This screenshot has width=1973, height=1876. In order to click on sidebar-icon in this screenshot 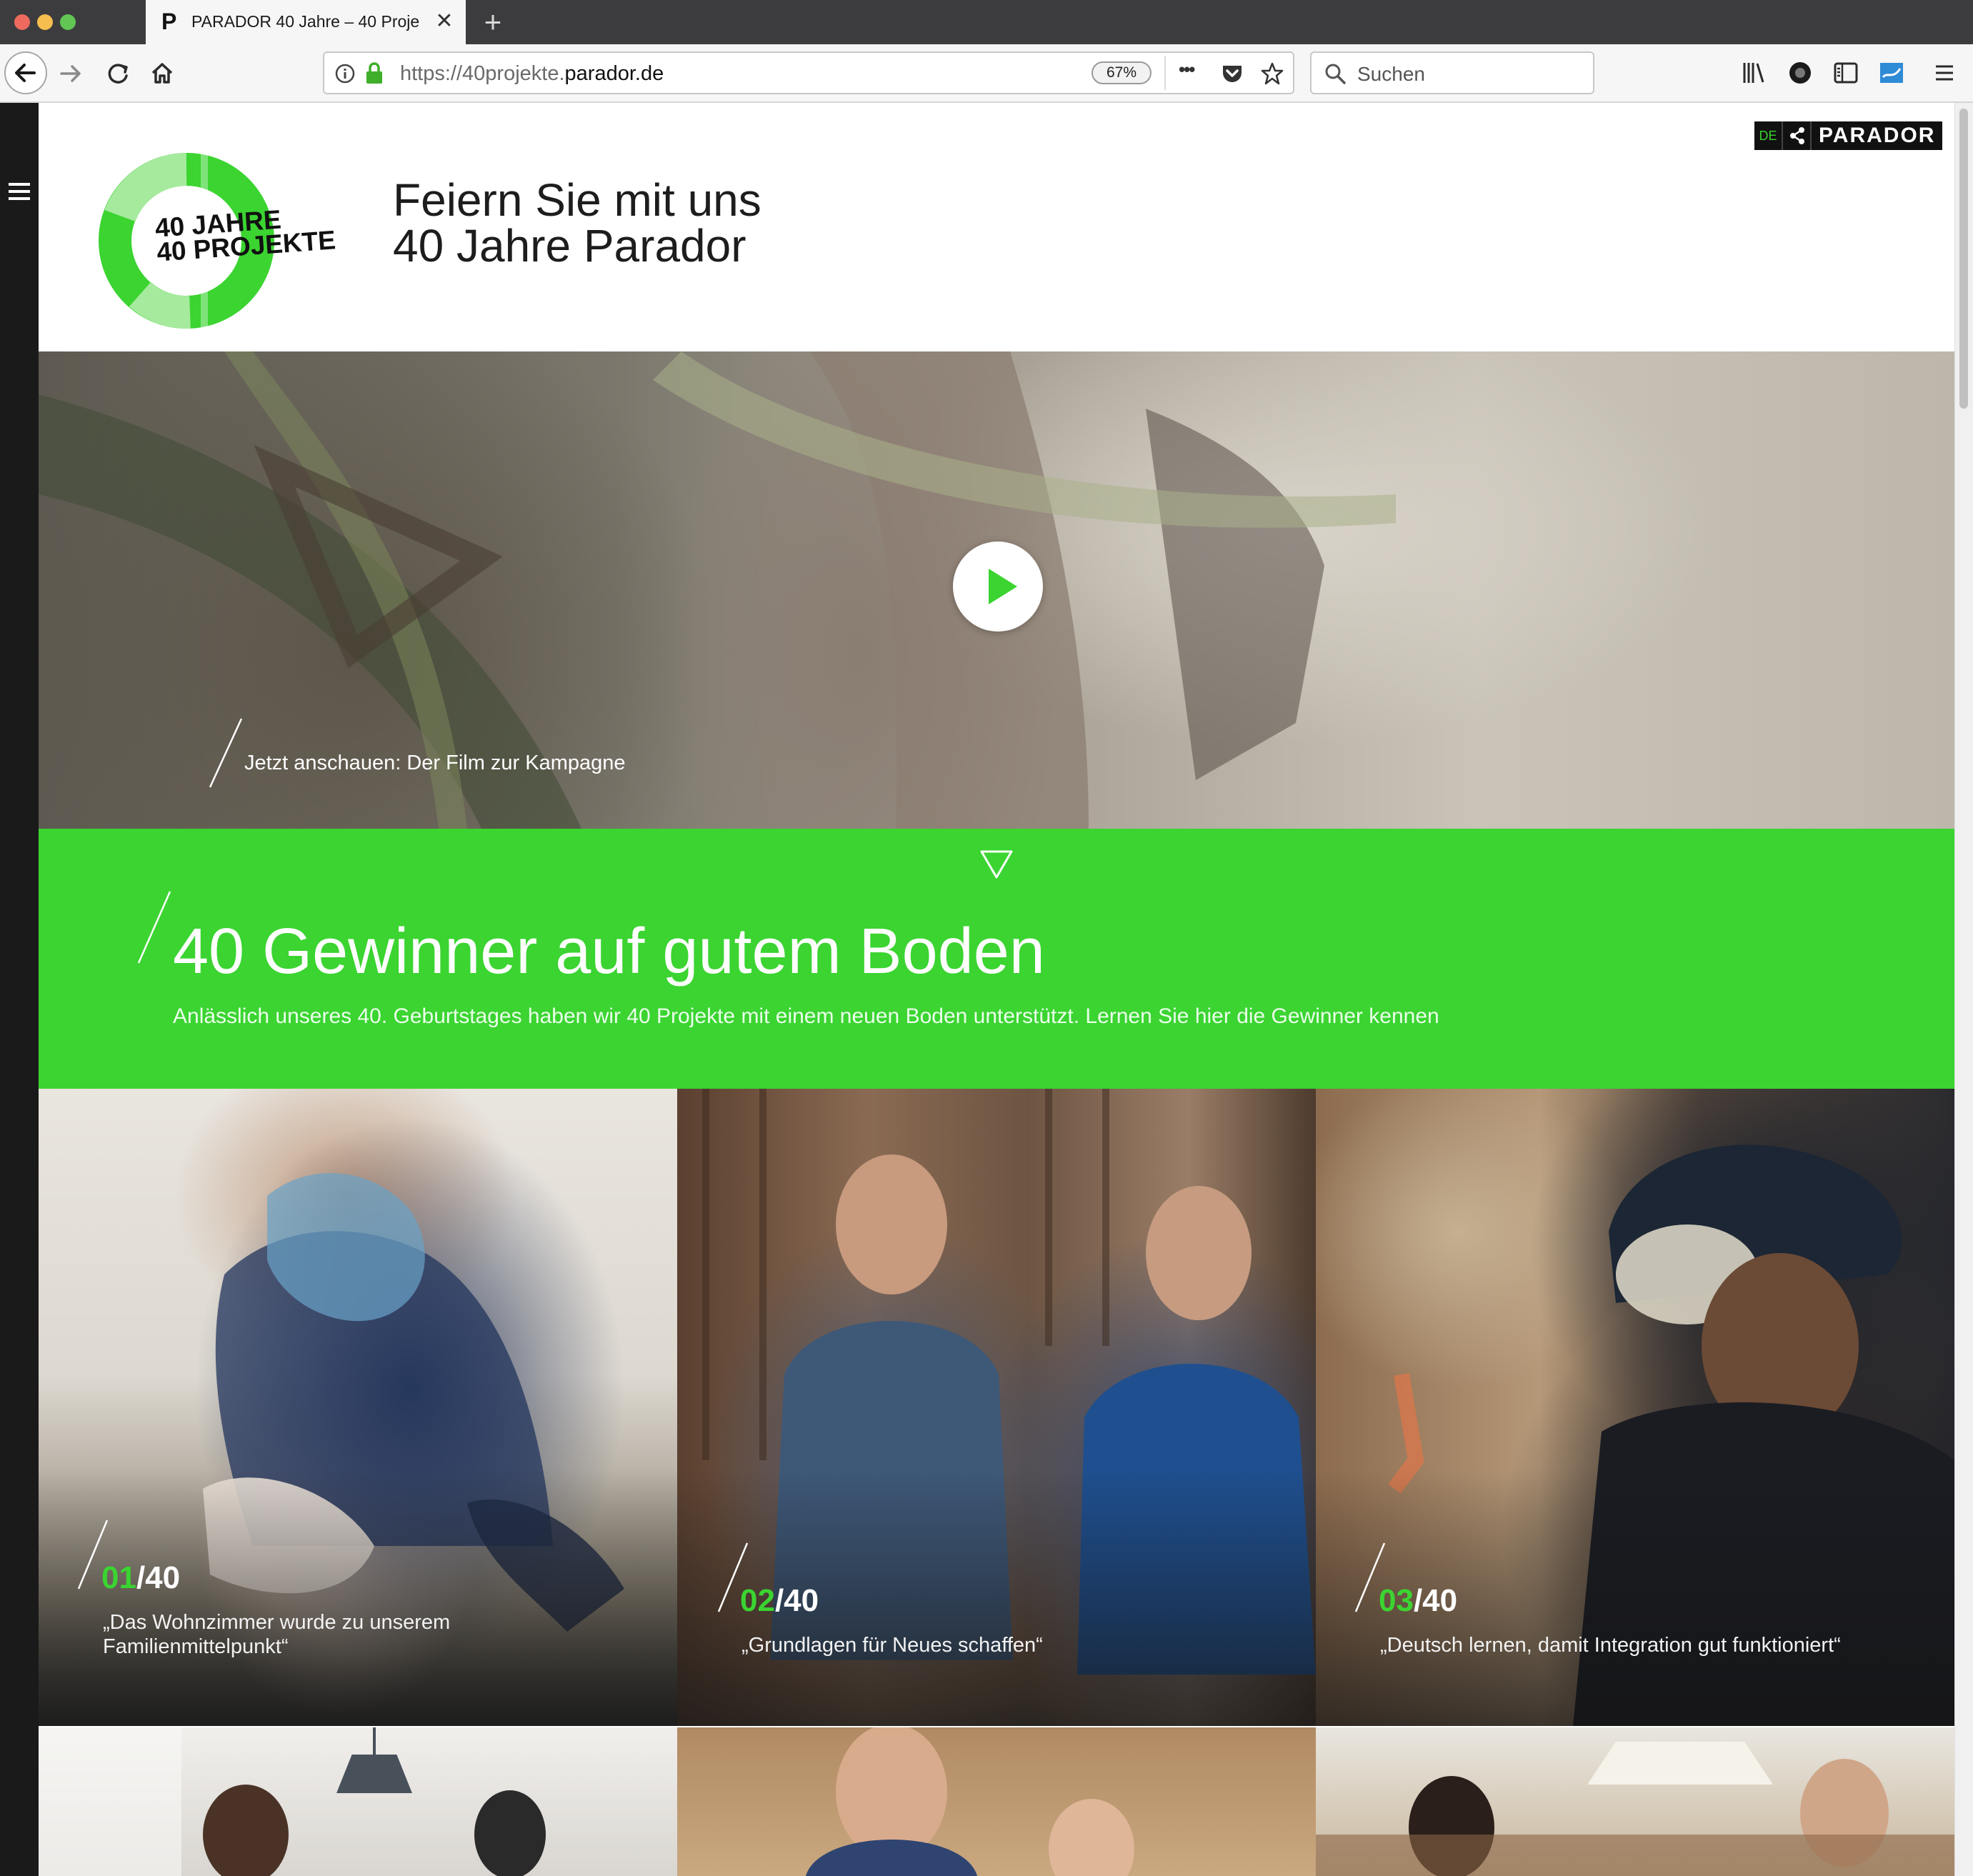, I will do `click(1846, 73)`.